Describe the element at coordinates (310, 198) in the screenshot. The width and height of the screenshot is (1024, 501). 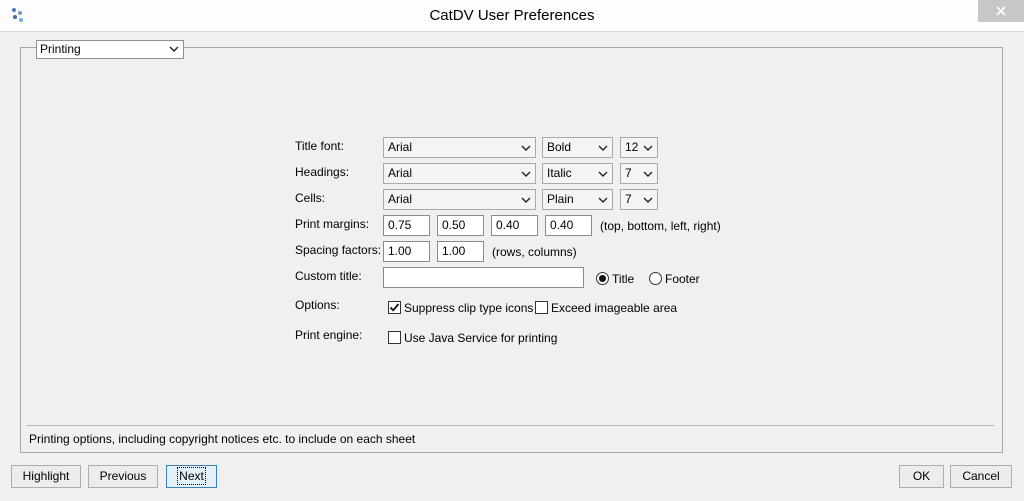
I see `cells-label: Cells:` at that location.